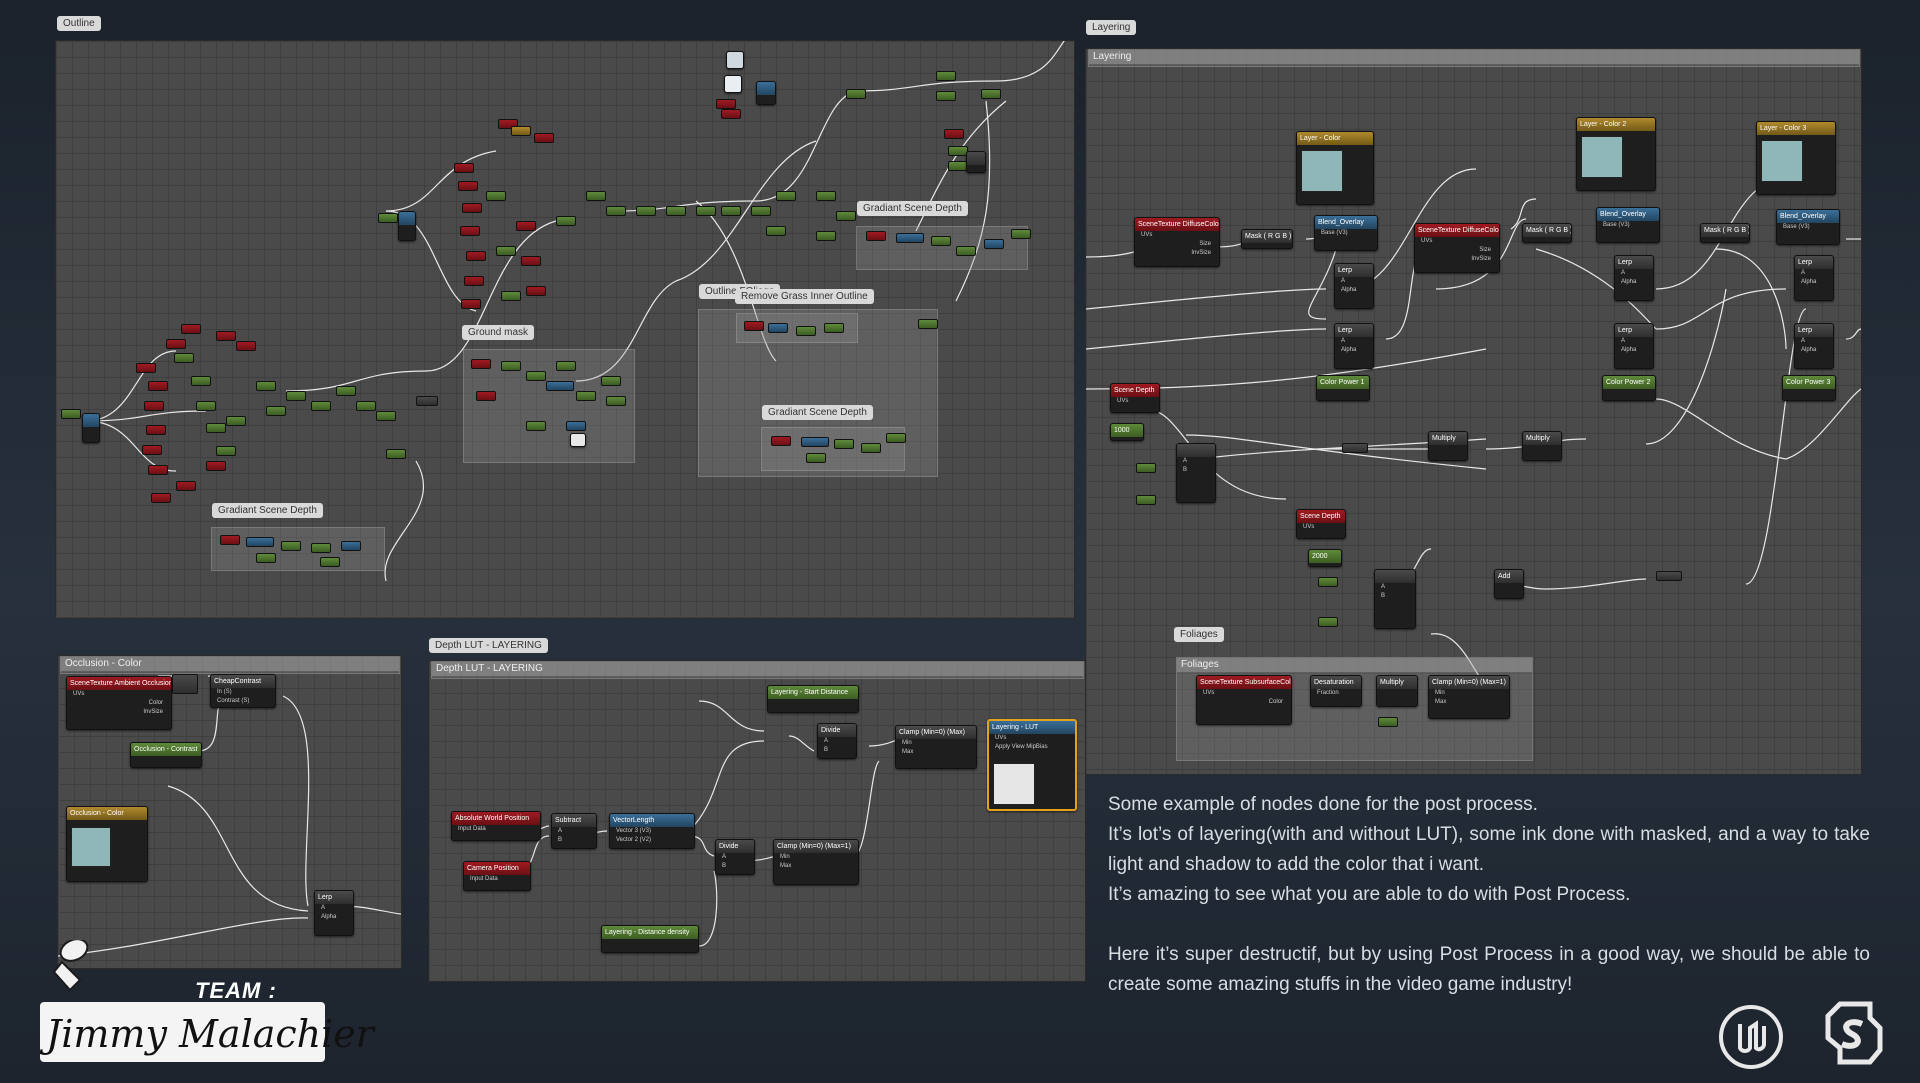 The height and width of the screenshot is (1083, 1920). Describe the element at coordinates (837, 741) in the screenshot. I see `divide-node: Divide A B` at that location.